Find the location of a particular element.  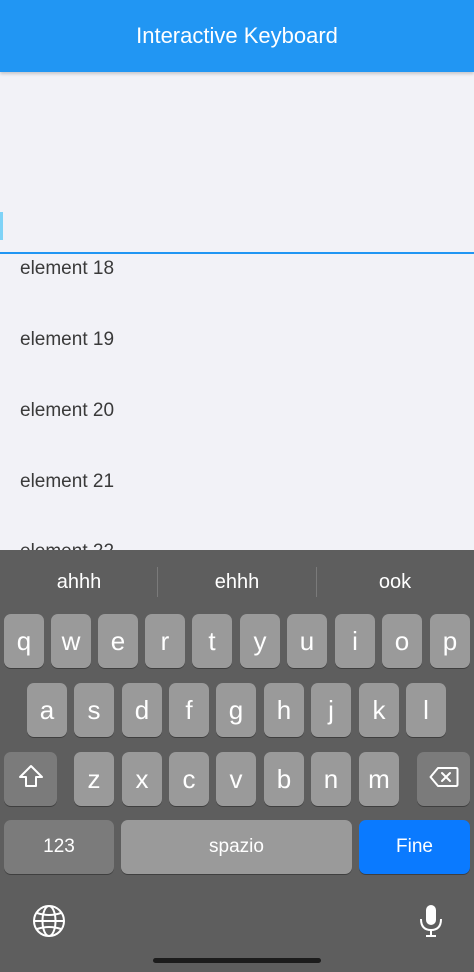

key-o: o is located at coordinates (402, 641).